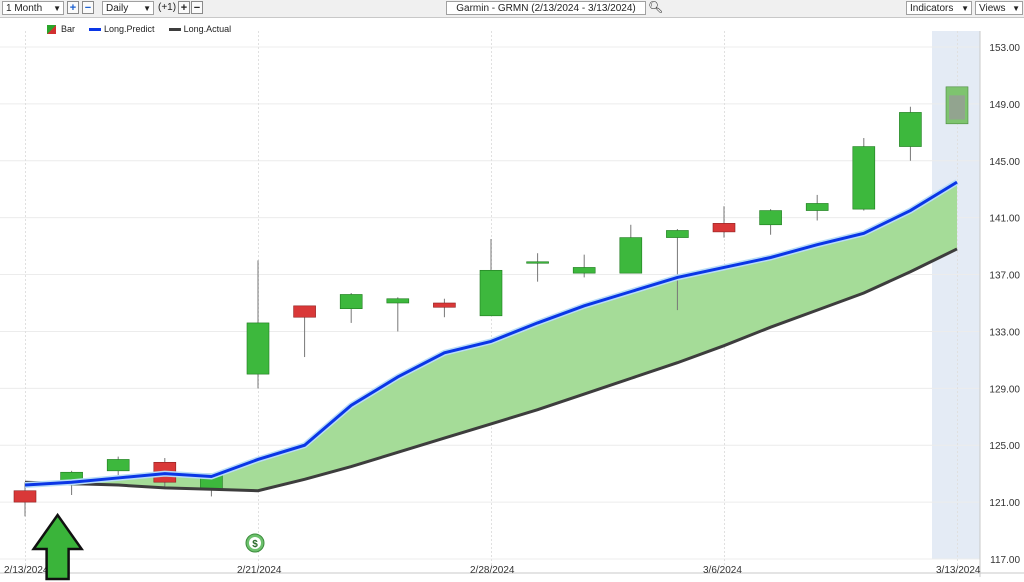  I want to click on views-dropdown: Views ▼, so click(999, 8).